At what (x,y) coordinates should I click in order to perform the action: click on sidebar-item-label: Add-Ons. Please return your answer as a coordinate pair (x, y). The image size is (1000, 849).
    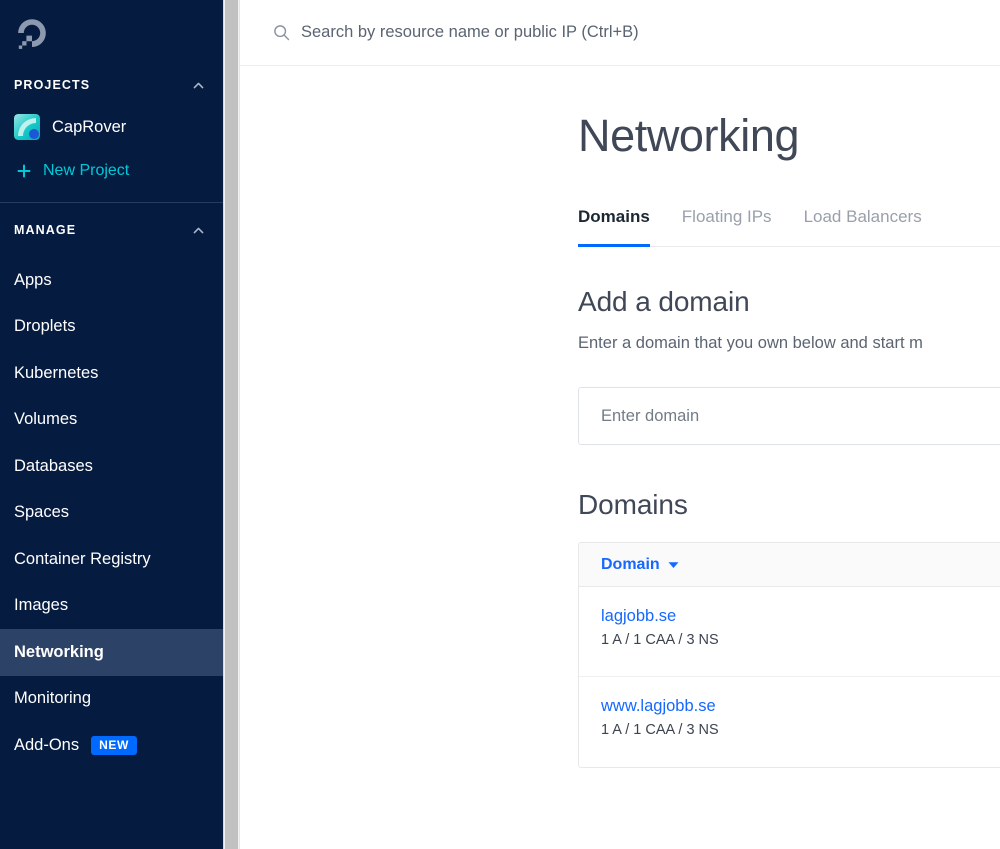
    Looking at the image, I should click on (47, 744).